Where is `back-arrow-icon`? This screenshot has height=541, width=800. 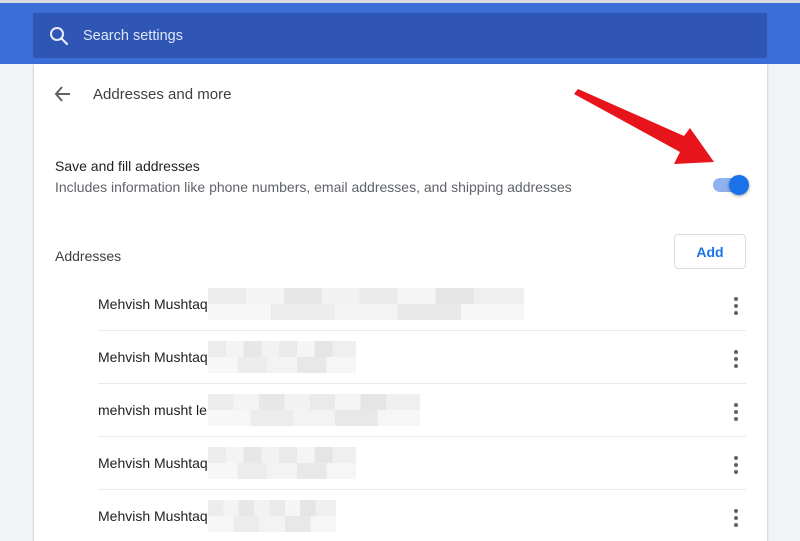
back-arrow-icon is located at coordinates (63, 94).